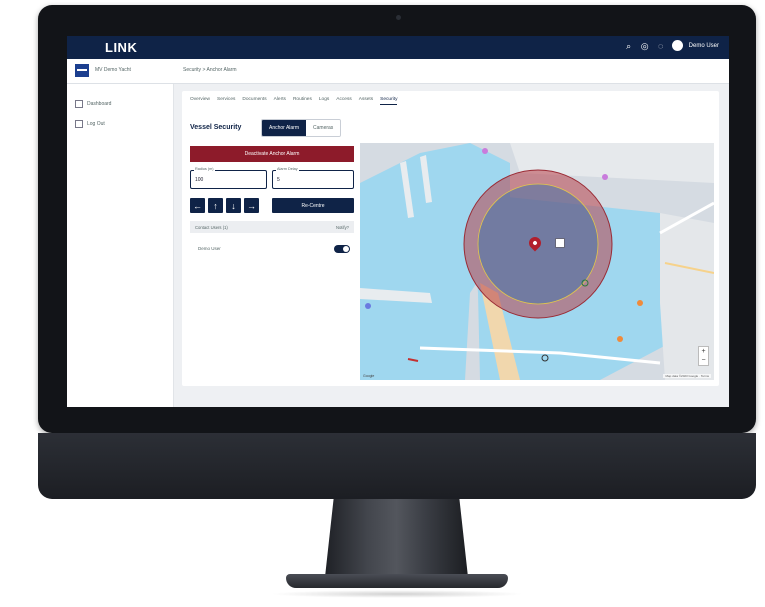 The image size is (765, 607). Describe the element at coordinates (397, 581) in the screenshot. I see `monitor-stand-base` at that location.